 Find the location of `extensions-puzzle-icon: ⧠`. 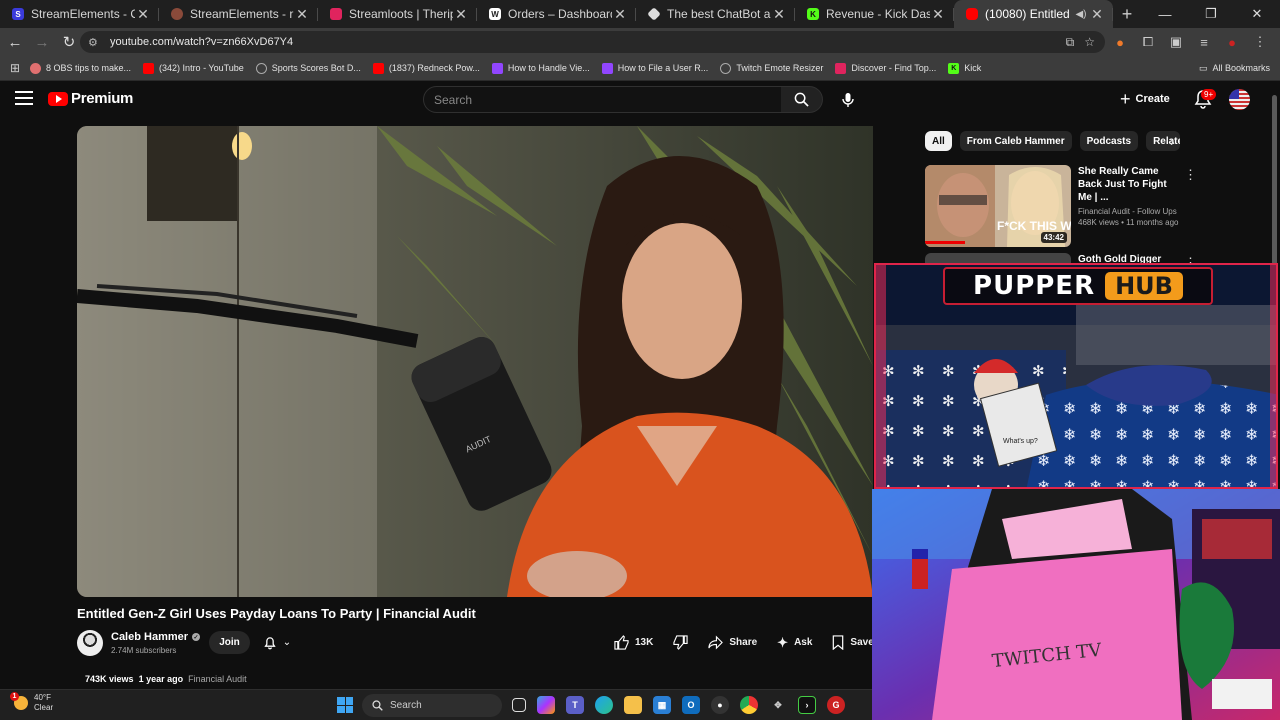

extensions-puzzle-icon: ⧠ is located at coordinates (1148, 42).